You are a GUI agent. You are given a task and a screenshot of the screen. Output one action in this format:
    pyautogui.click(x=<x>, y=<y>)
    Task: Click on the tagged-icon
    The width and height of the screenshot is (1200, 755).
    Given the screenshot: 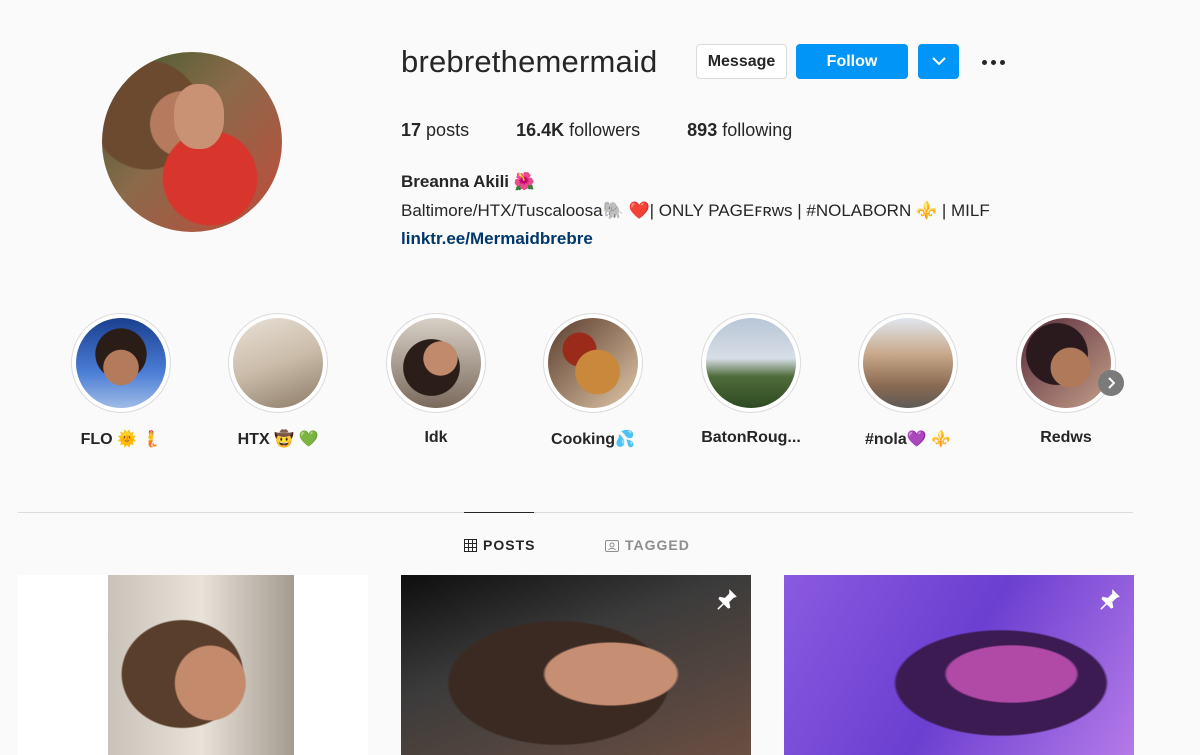 What is the action you would take?
    pyautogui.click(x=612, y=545)
    